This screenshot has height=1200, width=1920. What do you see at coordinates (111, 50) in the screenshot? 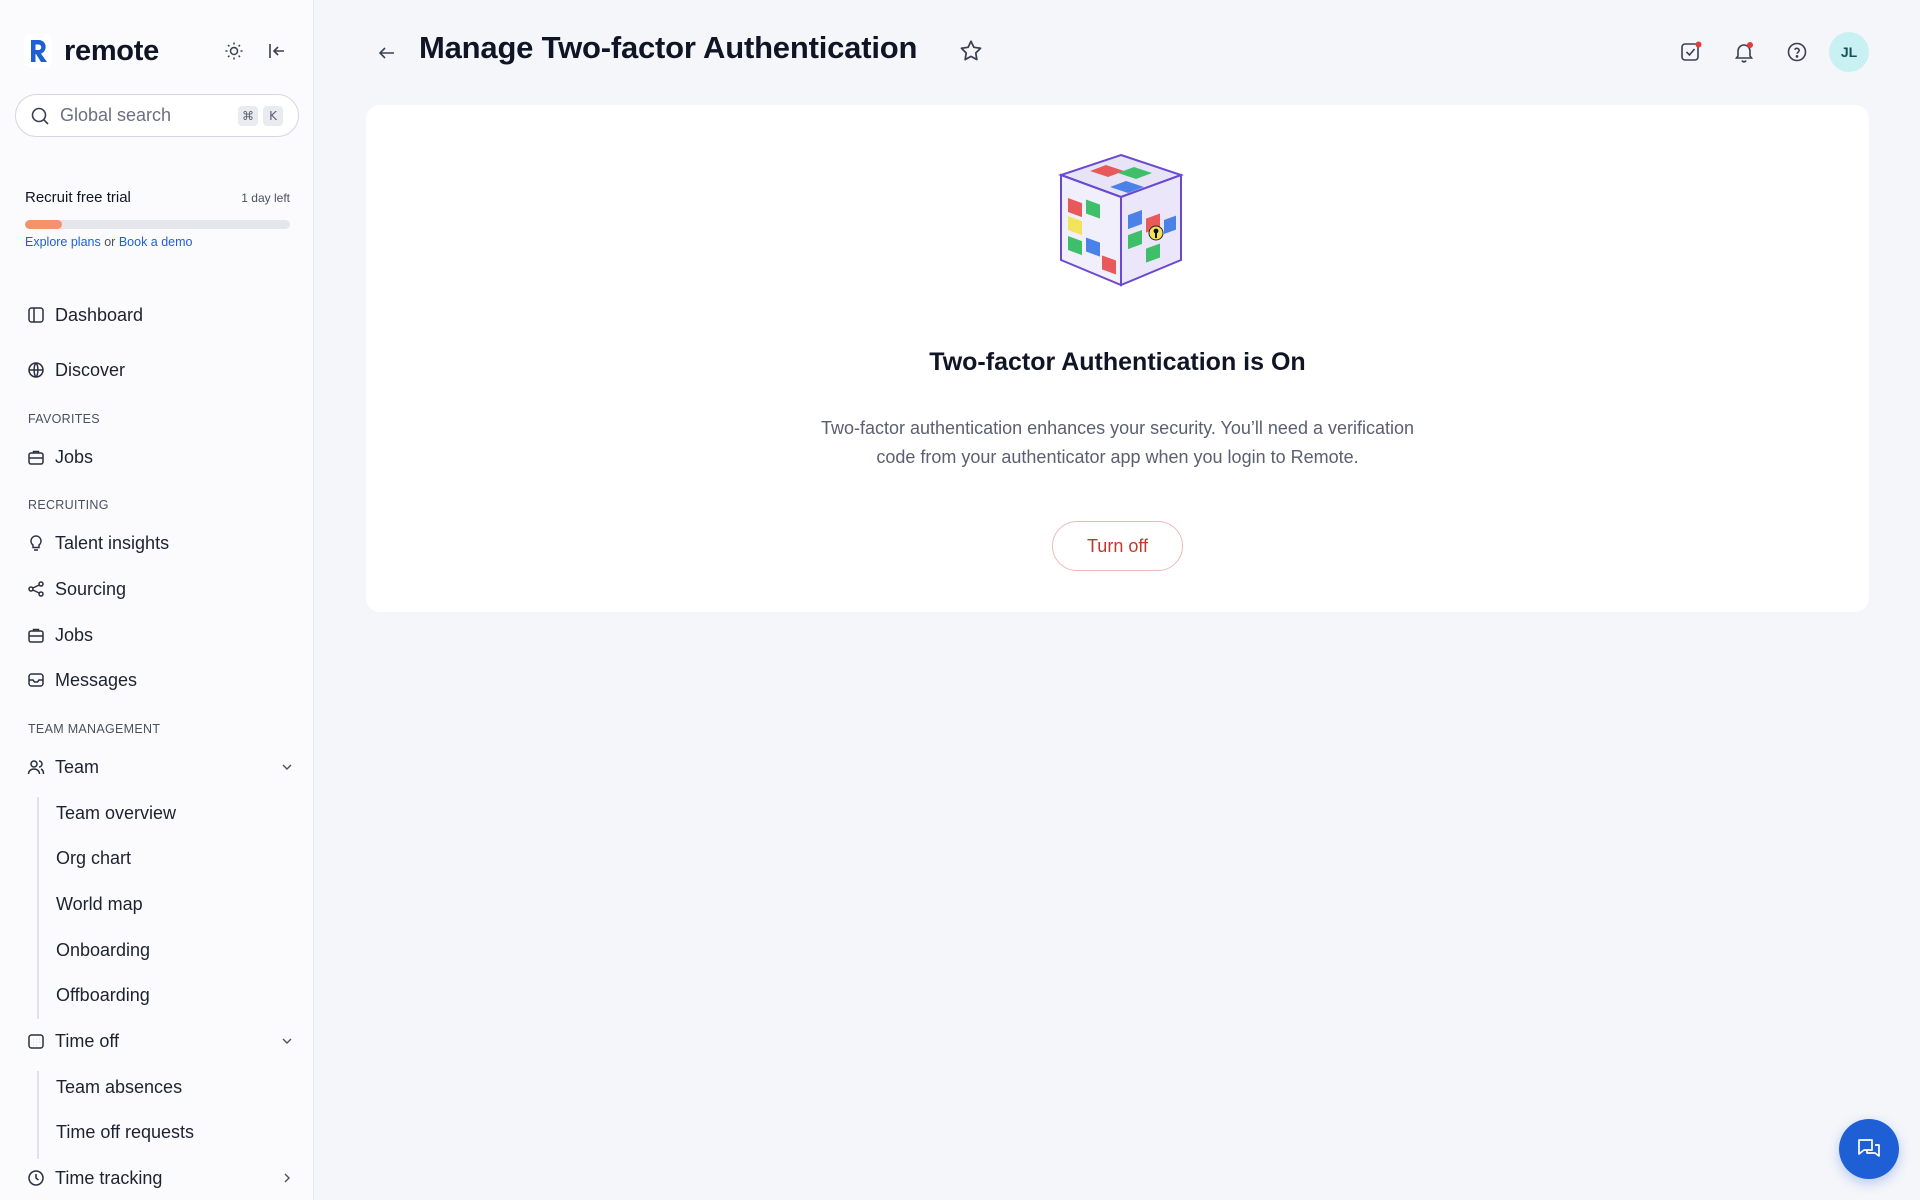
I see `brand-name: remote` at bounding box center [111, 50].